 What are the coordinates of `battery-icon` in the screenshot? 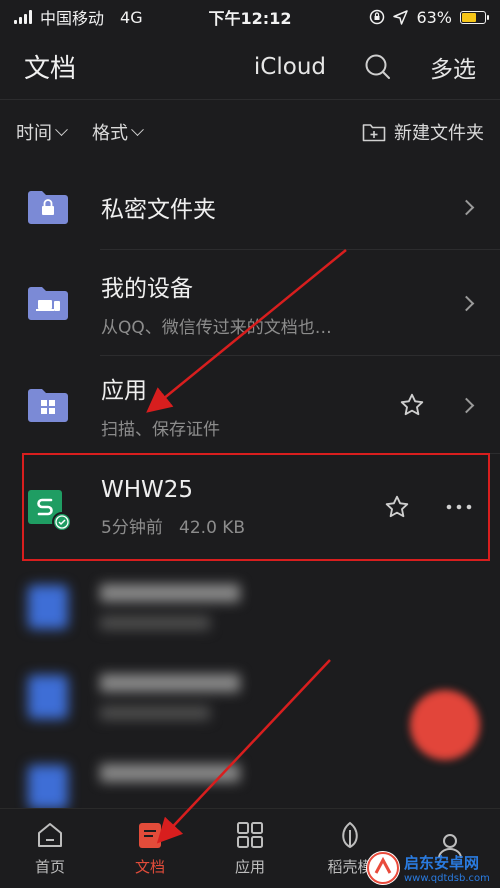 It's located at (474, 17).